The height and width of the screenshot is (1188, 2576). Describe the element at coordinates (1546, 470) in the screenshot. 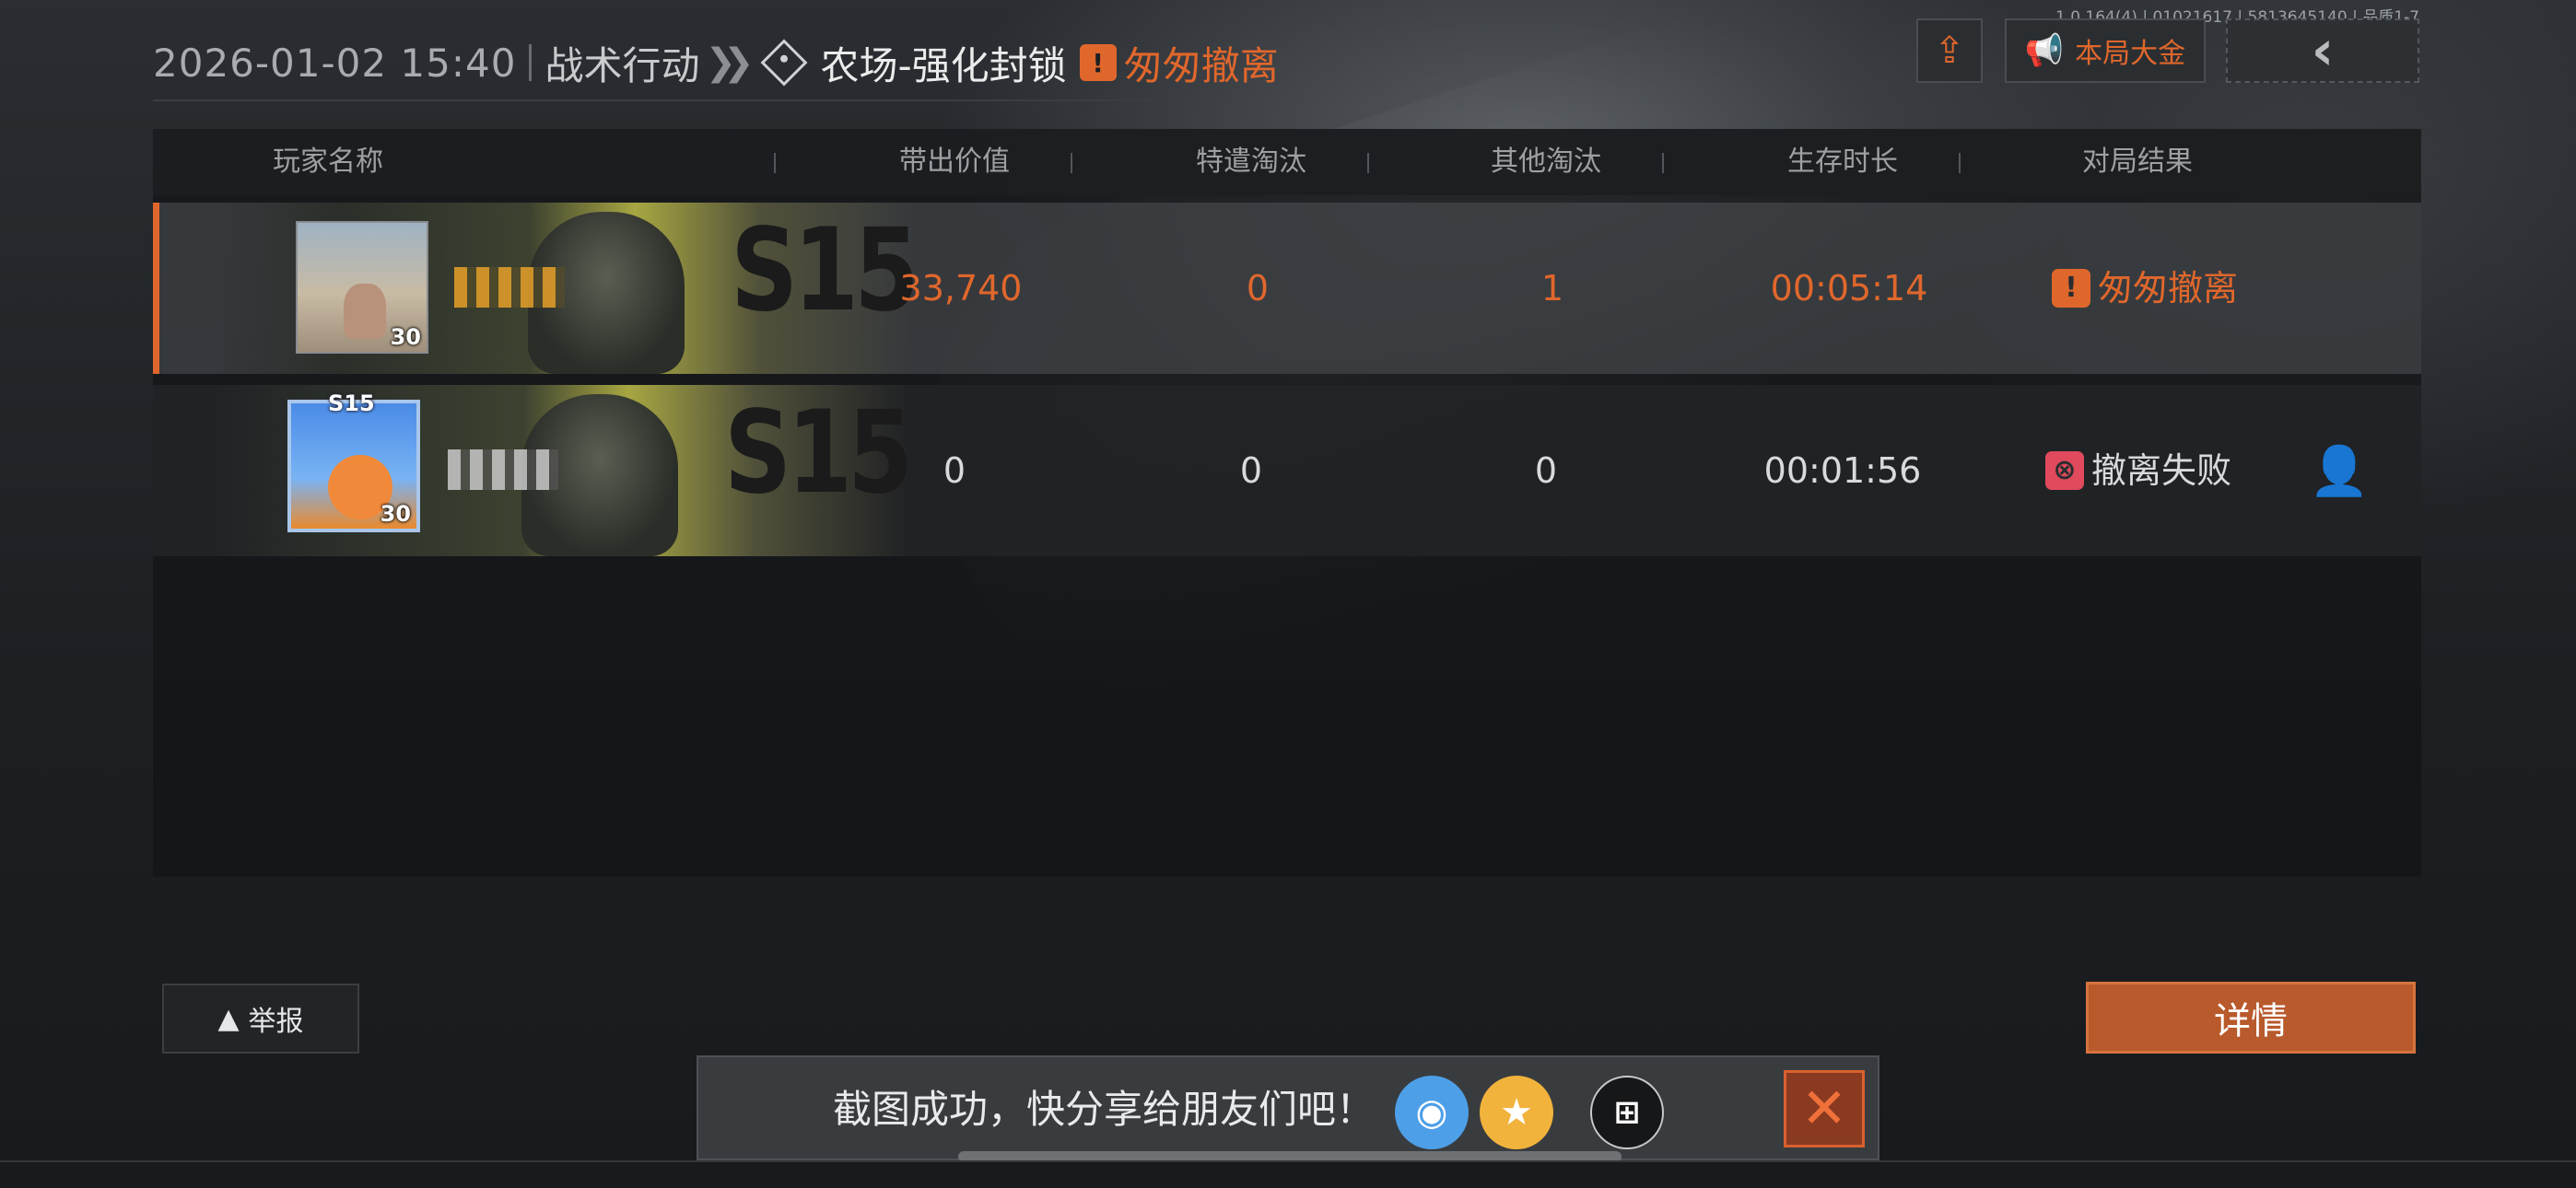

I see `other-kills: 0` at that location.